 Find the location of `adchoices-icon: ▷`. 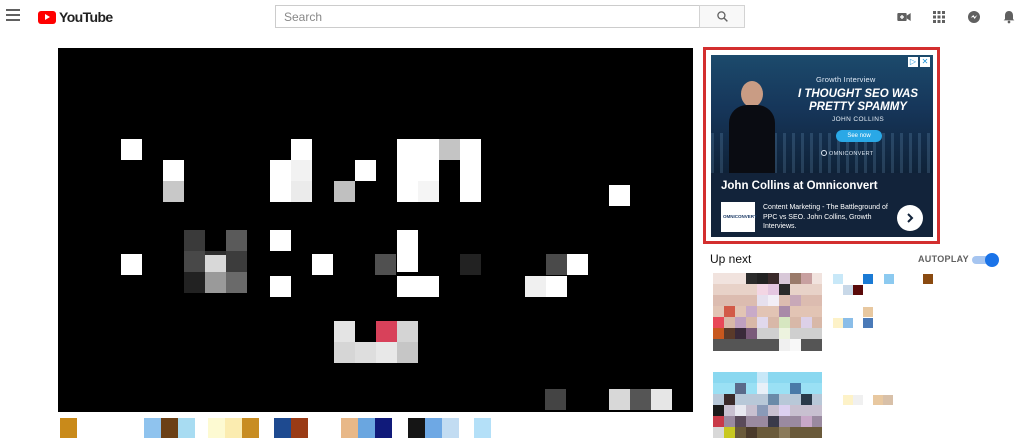

adchoices-icon: ▷ is located at coordinates (913, 62).